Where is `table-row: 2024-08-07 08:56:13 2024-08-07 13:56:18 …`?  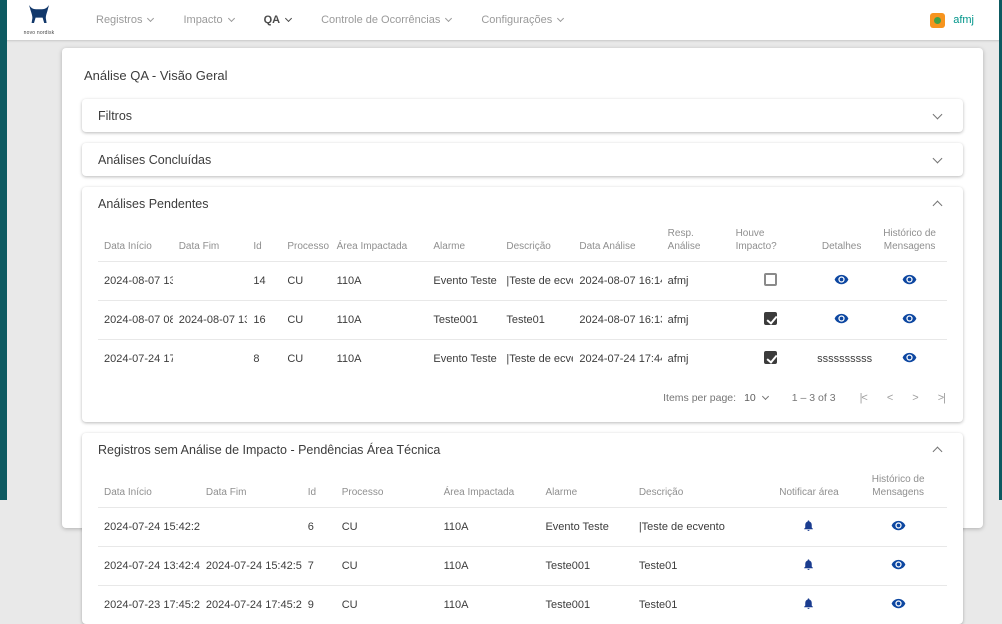 table-row: 2024-08-07 08:56:13 2024-08-07 13:56:18 … is located at coordinates (522, 320).